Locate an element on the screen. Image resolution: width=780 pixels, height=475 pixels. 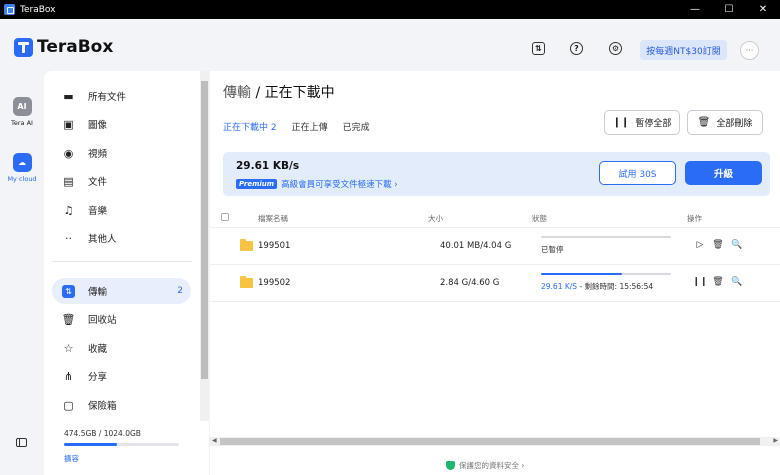
breadcrumb-transfer: 傳輸 is located at coordinates (237, 93).